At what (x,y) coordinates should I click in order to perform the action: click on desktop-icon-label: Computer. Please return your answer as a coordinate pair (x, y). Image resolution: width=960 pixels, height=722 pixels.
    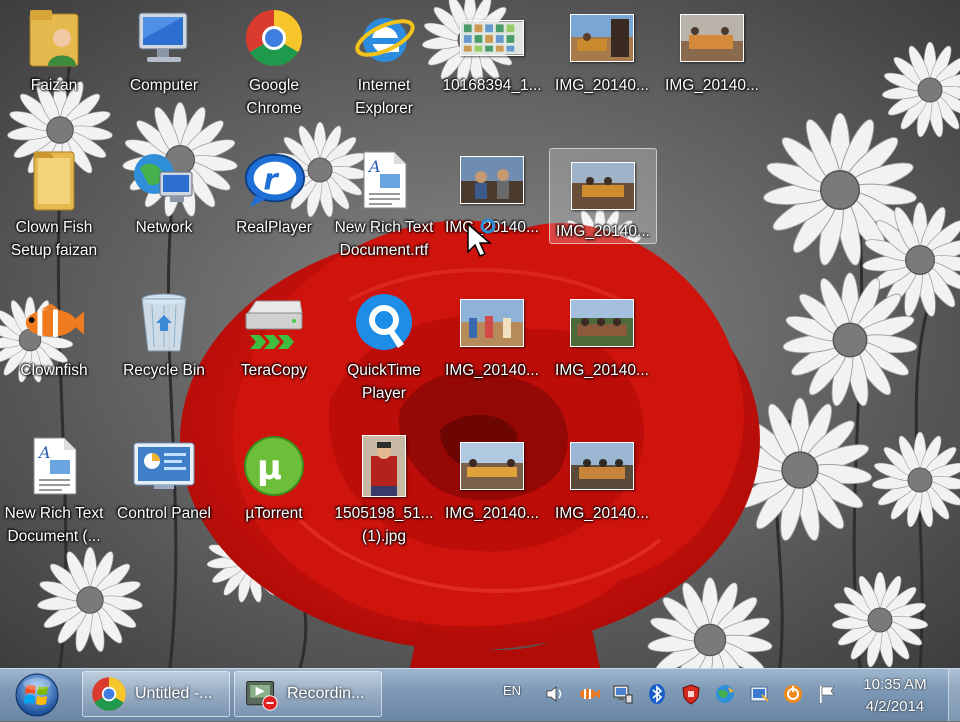
    Looking at the image, I should click on (164, 85).